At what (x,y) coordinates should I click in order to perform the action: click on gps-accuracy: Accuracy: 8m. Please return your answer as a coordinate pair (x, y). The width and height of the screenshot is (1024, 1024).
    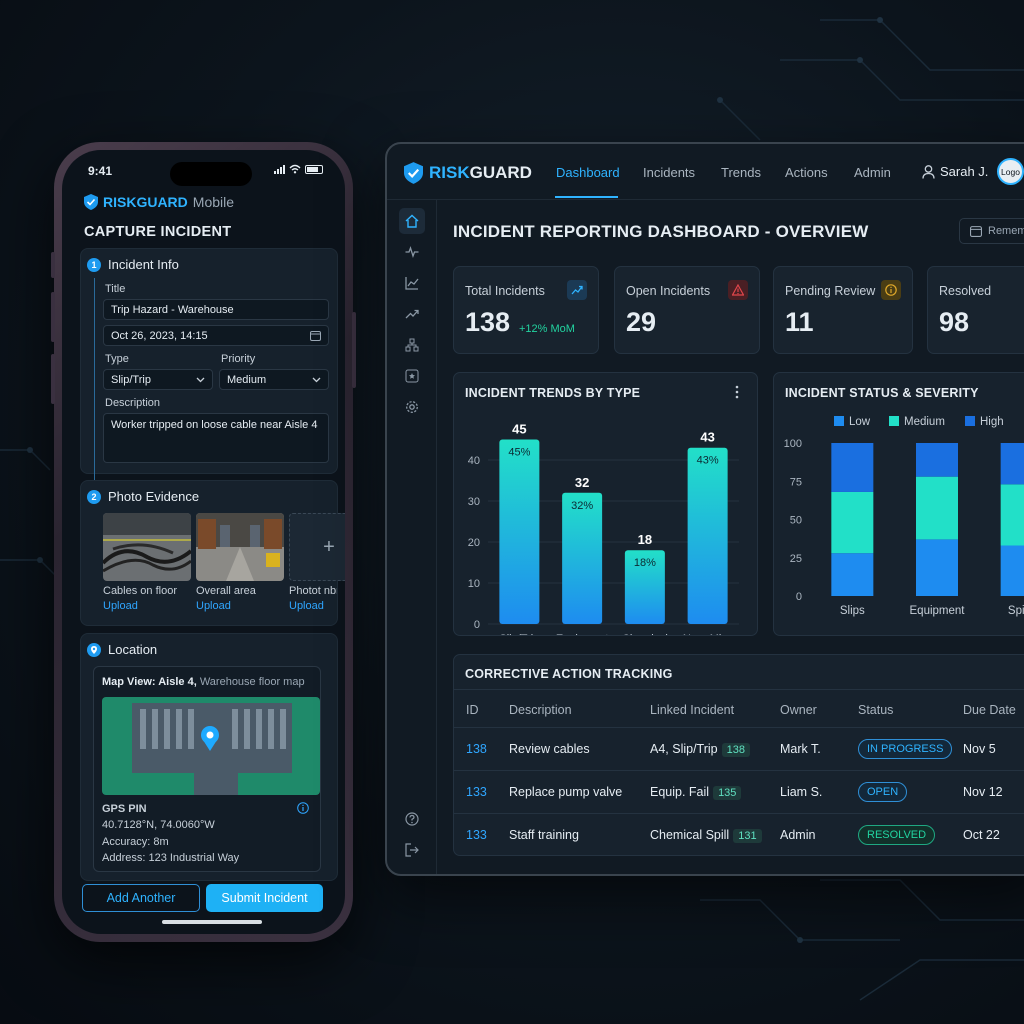
    Looking at the image, I should click on (135, 842).